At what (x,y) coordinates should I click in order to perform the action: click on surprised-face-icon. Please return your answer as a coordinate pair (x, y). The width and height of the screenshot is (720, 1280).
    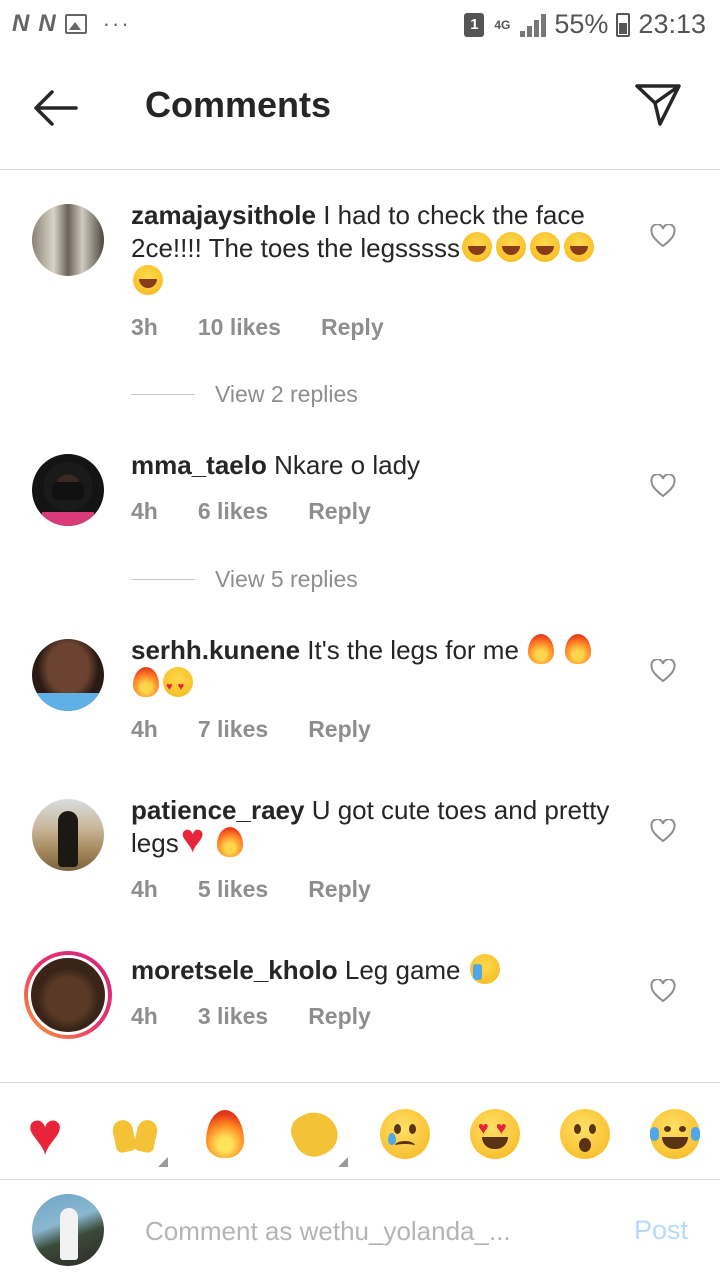
    Looking at the image, I should click on (585, 1134).